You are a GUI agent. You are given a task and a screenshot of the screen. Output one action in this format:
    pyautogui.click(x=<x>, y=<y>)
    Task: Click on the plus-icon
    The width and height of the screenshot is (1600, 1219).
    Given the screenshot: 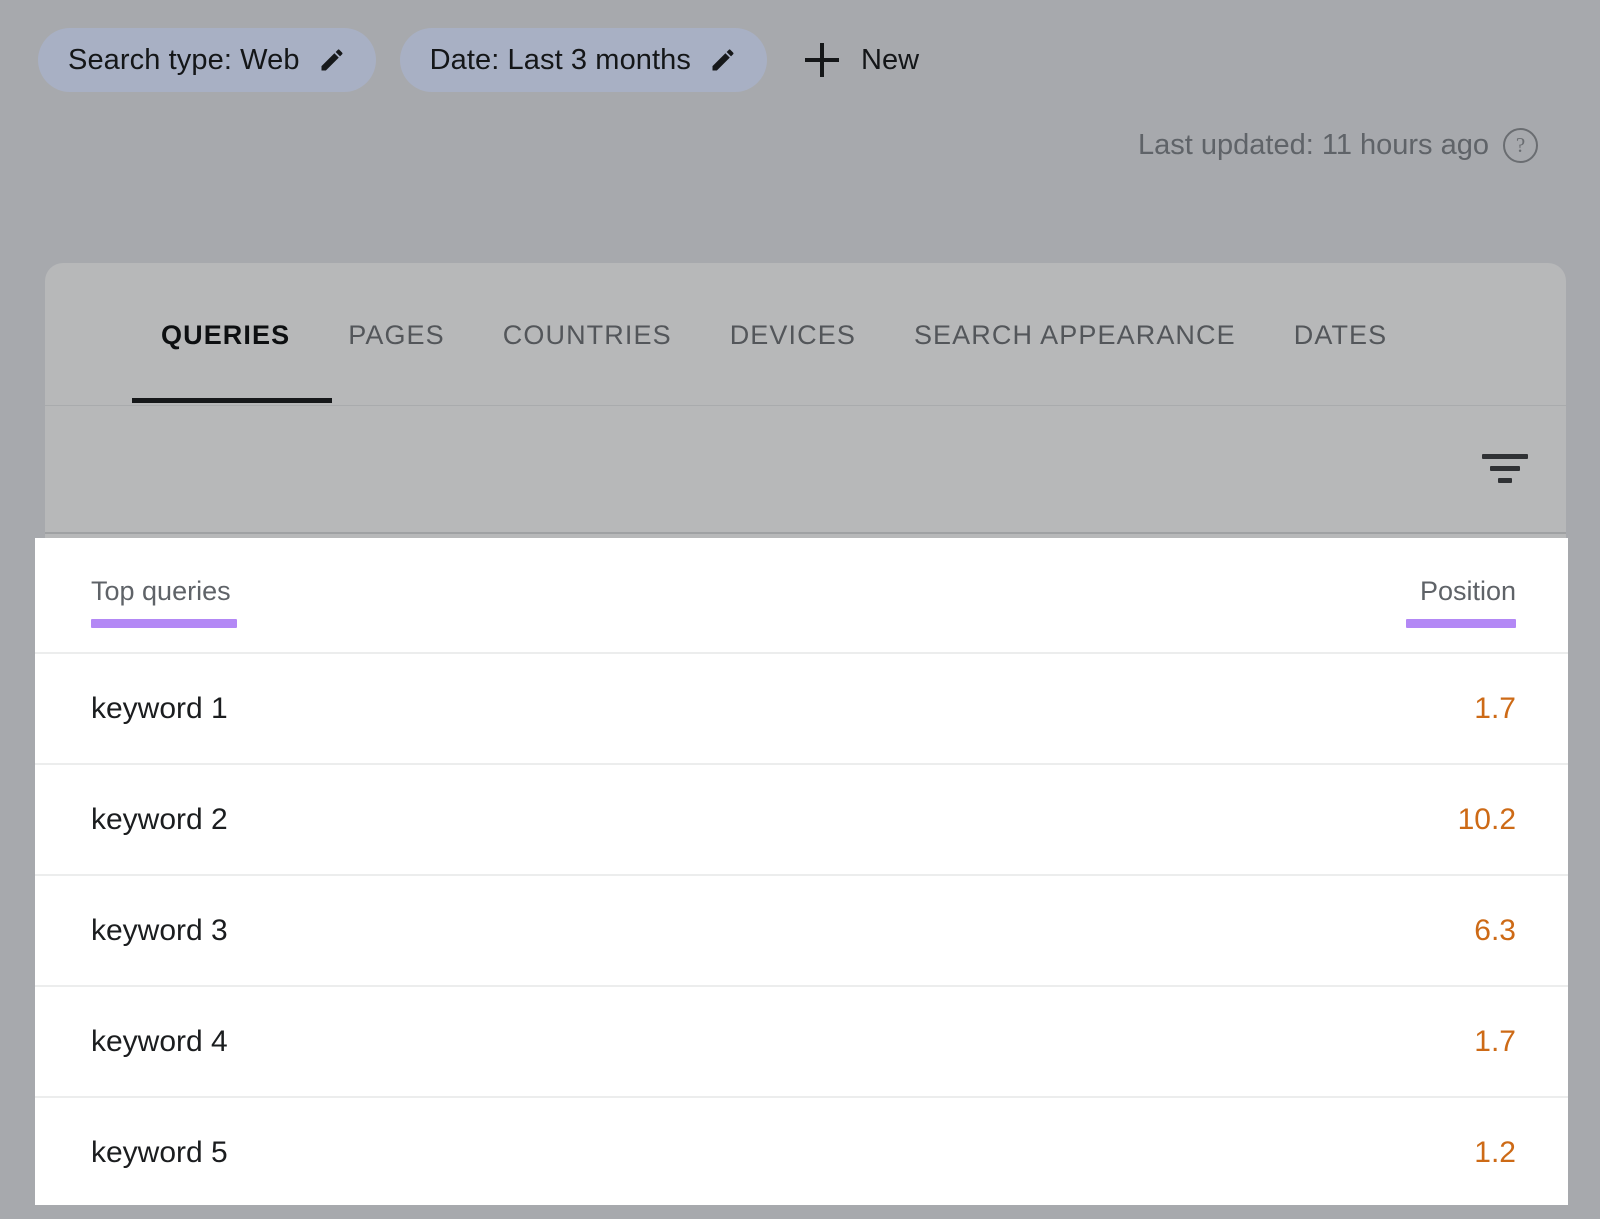 What is the action you would take?
    pyautogui.click(x=822, y=60)
    